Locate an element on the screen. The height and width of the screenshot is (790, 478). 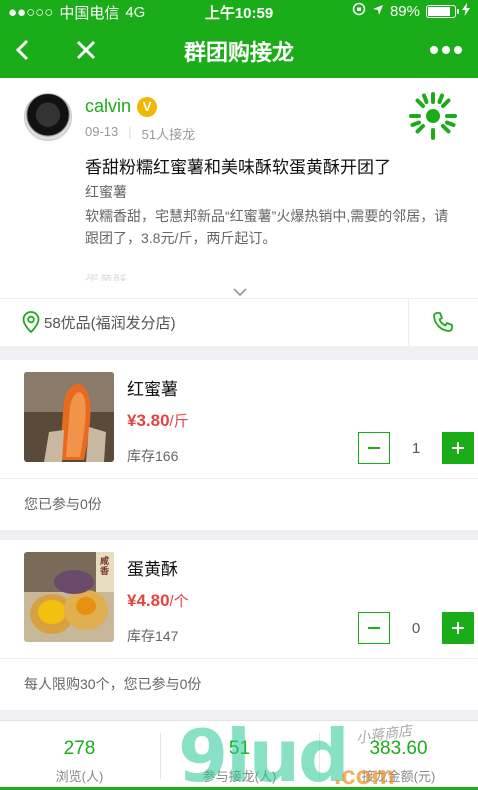
price-value: ¥3.80 is located at coordinates (148, 420).